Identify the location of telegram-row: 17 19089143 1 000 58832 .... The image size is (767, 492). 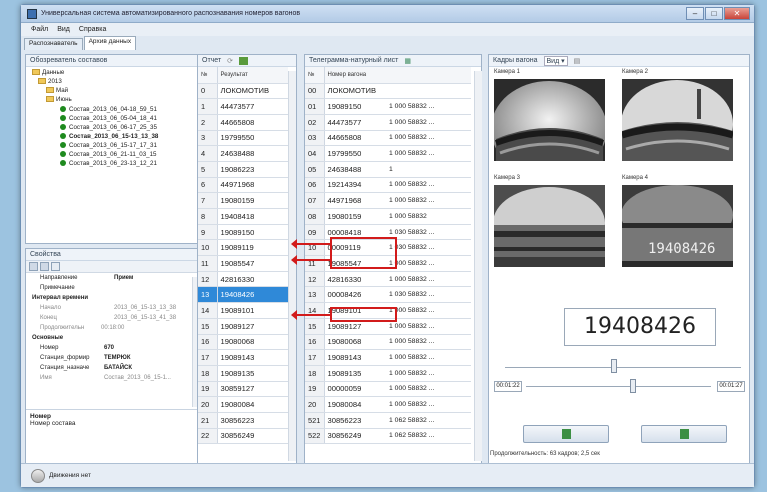
(388, 357).